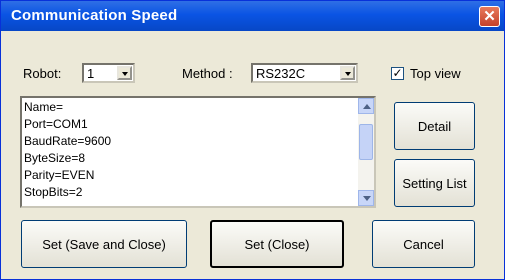 Image resolution: width=505 pixels, height=280 pixels. Describe the element at coordinates (281, 73) in the screenshot. I see `method-select-value: RS232C` at that location.